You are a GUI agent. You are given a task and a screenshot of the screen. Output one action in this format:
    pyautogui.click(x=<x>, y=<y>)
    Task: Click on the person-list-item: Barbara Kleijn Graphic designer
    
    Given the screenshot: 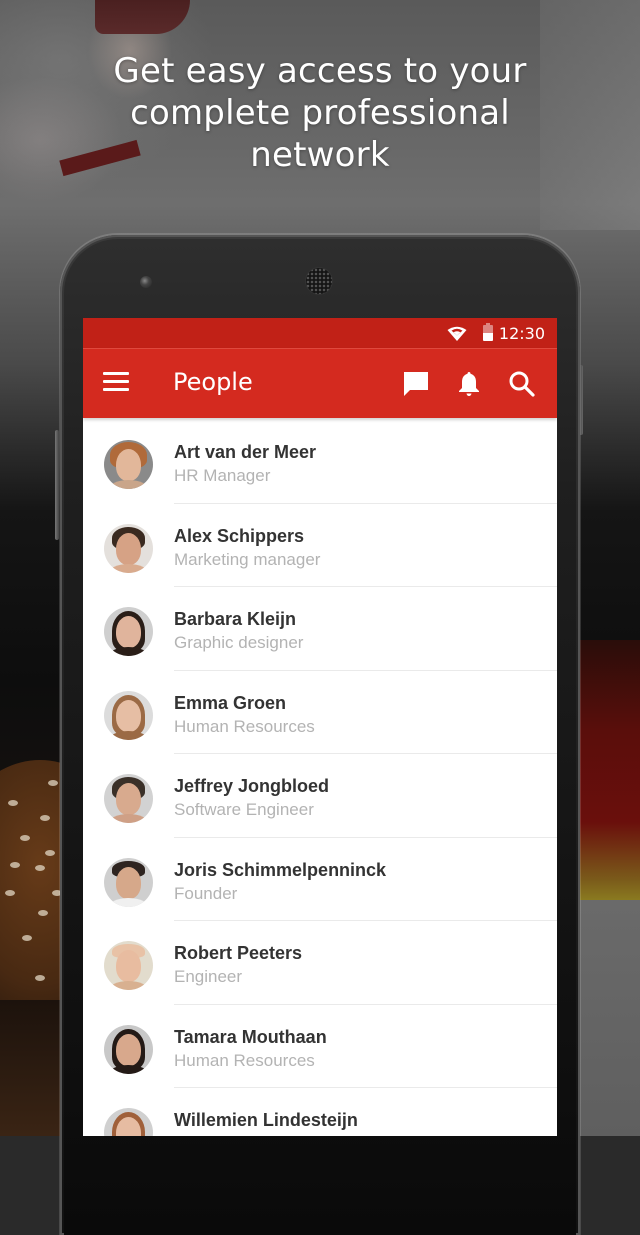 What is the action you would take?
    pyautogui.click(x=320, y=629)
    